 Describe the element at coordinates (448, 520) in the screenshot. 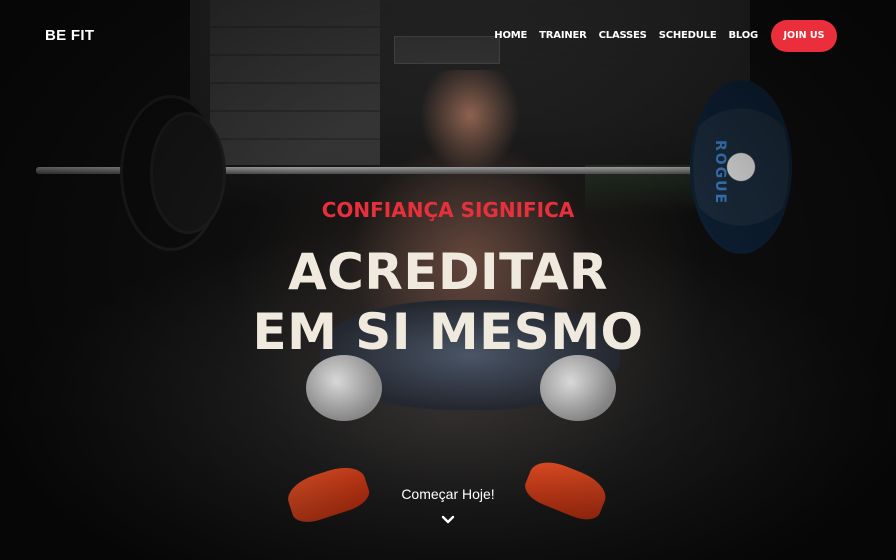

I see `chevron-down-icon` at that location.